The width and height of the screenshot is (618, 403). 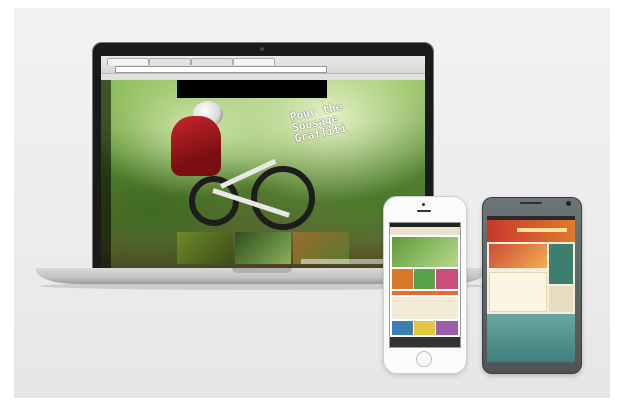 I want to click on android-screen, so click(x=531, y=289).